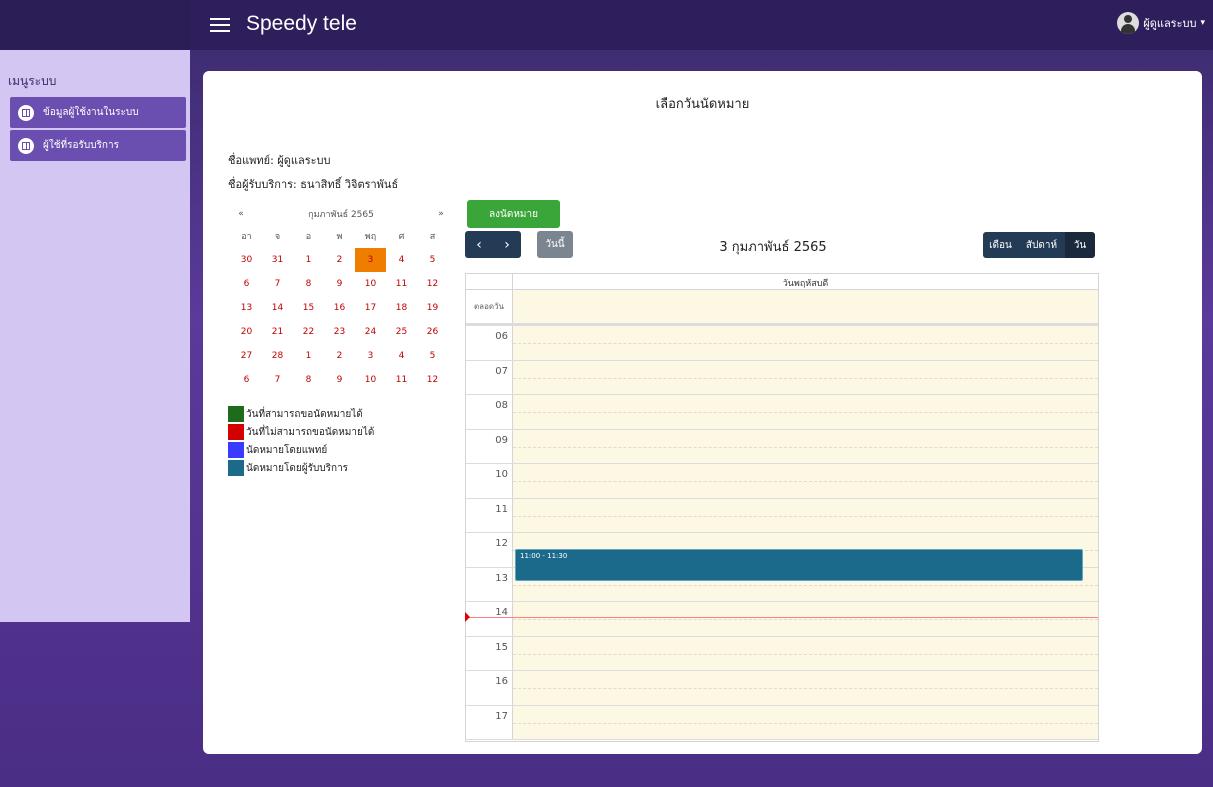 This screenshot has height=787, width=1213. Describe the element at coordinates (1128, 23) in the screenshot. I see `user-avatar-icon` at that location.